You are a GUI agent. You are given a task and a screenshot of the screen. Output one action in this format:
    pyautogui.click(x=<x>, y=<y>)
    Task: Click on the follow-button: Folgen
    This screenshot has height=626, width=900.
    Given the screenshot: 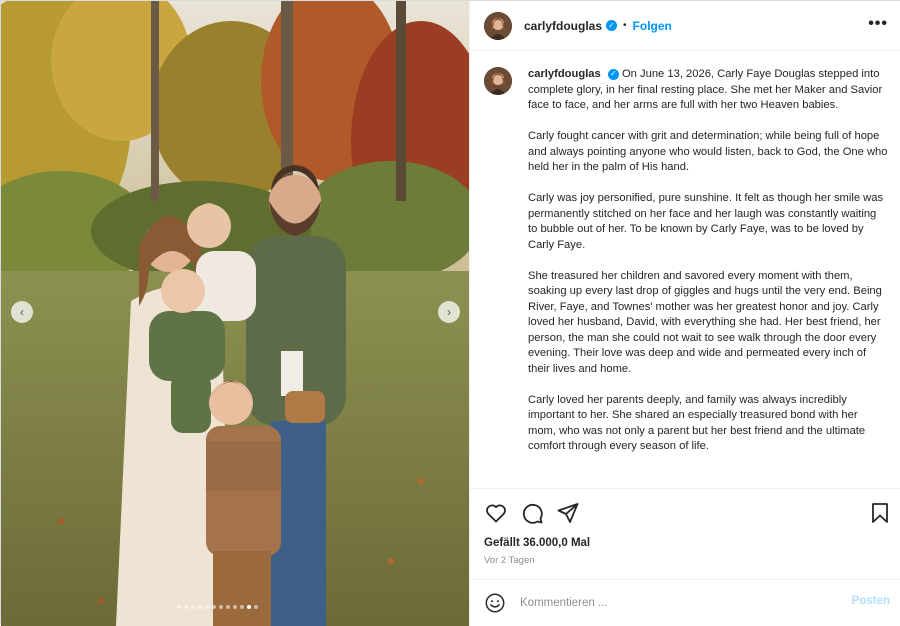 What is the action you would take?
    pyautogui.click(x=652, y=26)
    